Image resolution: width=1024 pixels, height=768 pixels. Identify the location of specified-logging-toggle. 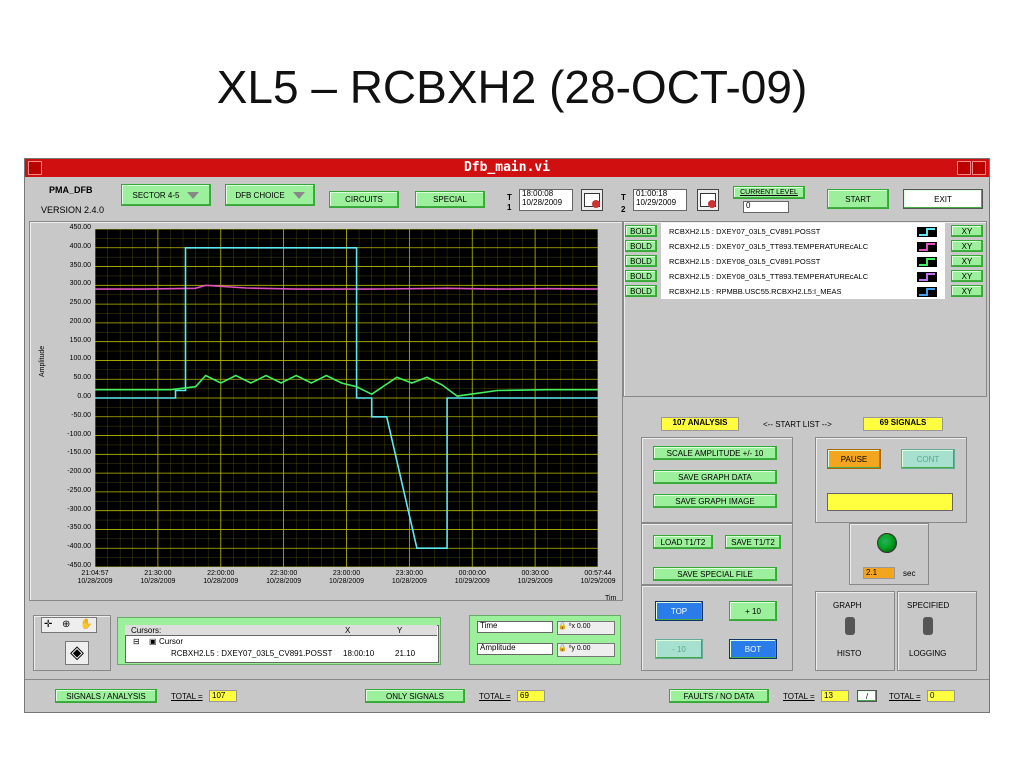
(928, 626).